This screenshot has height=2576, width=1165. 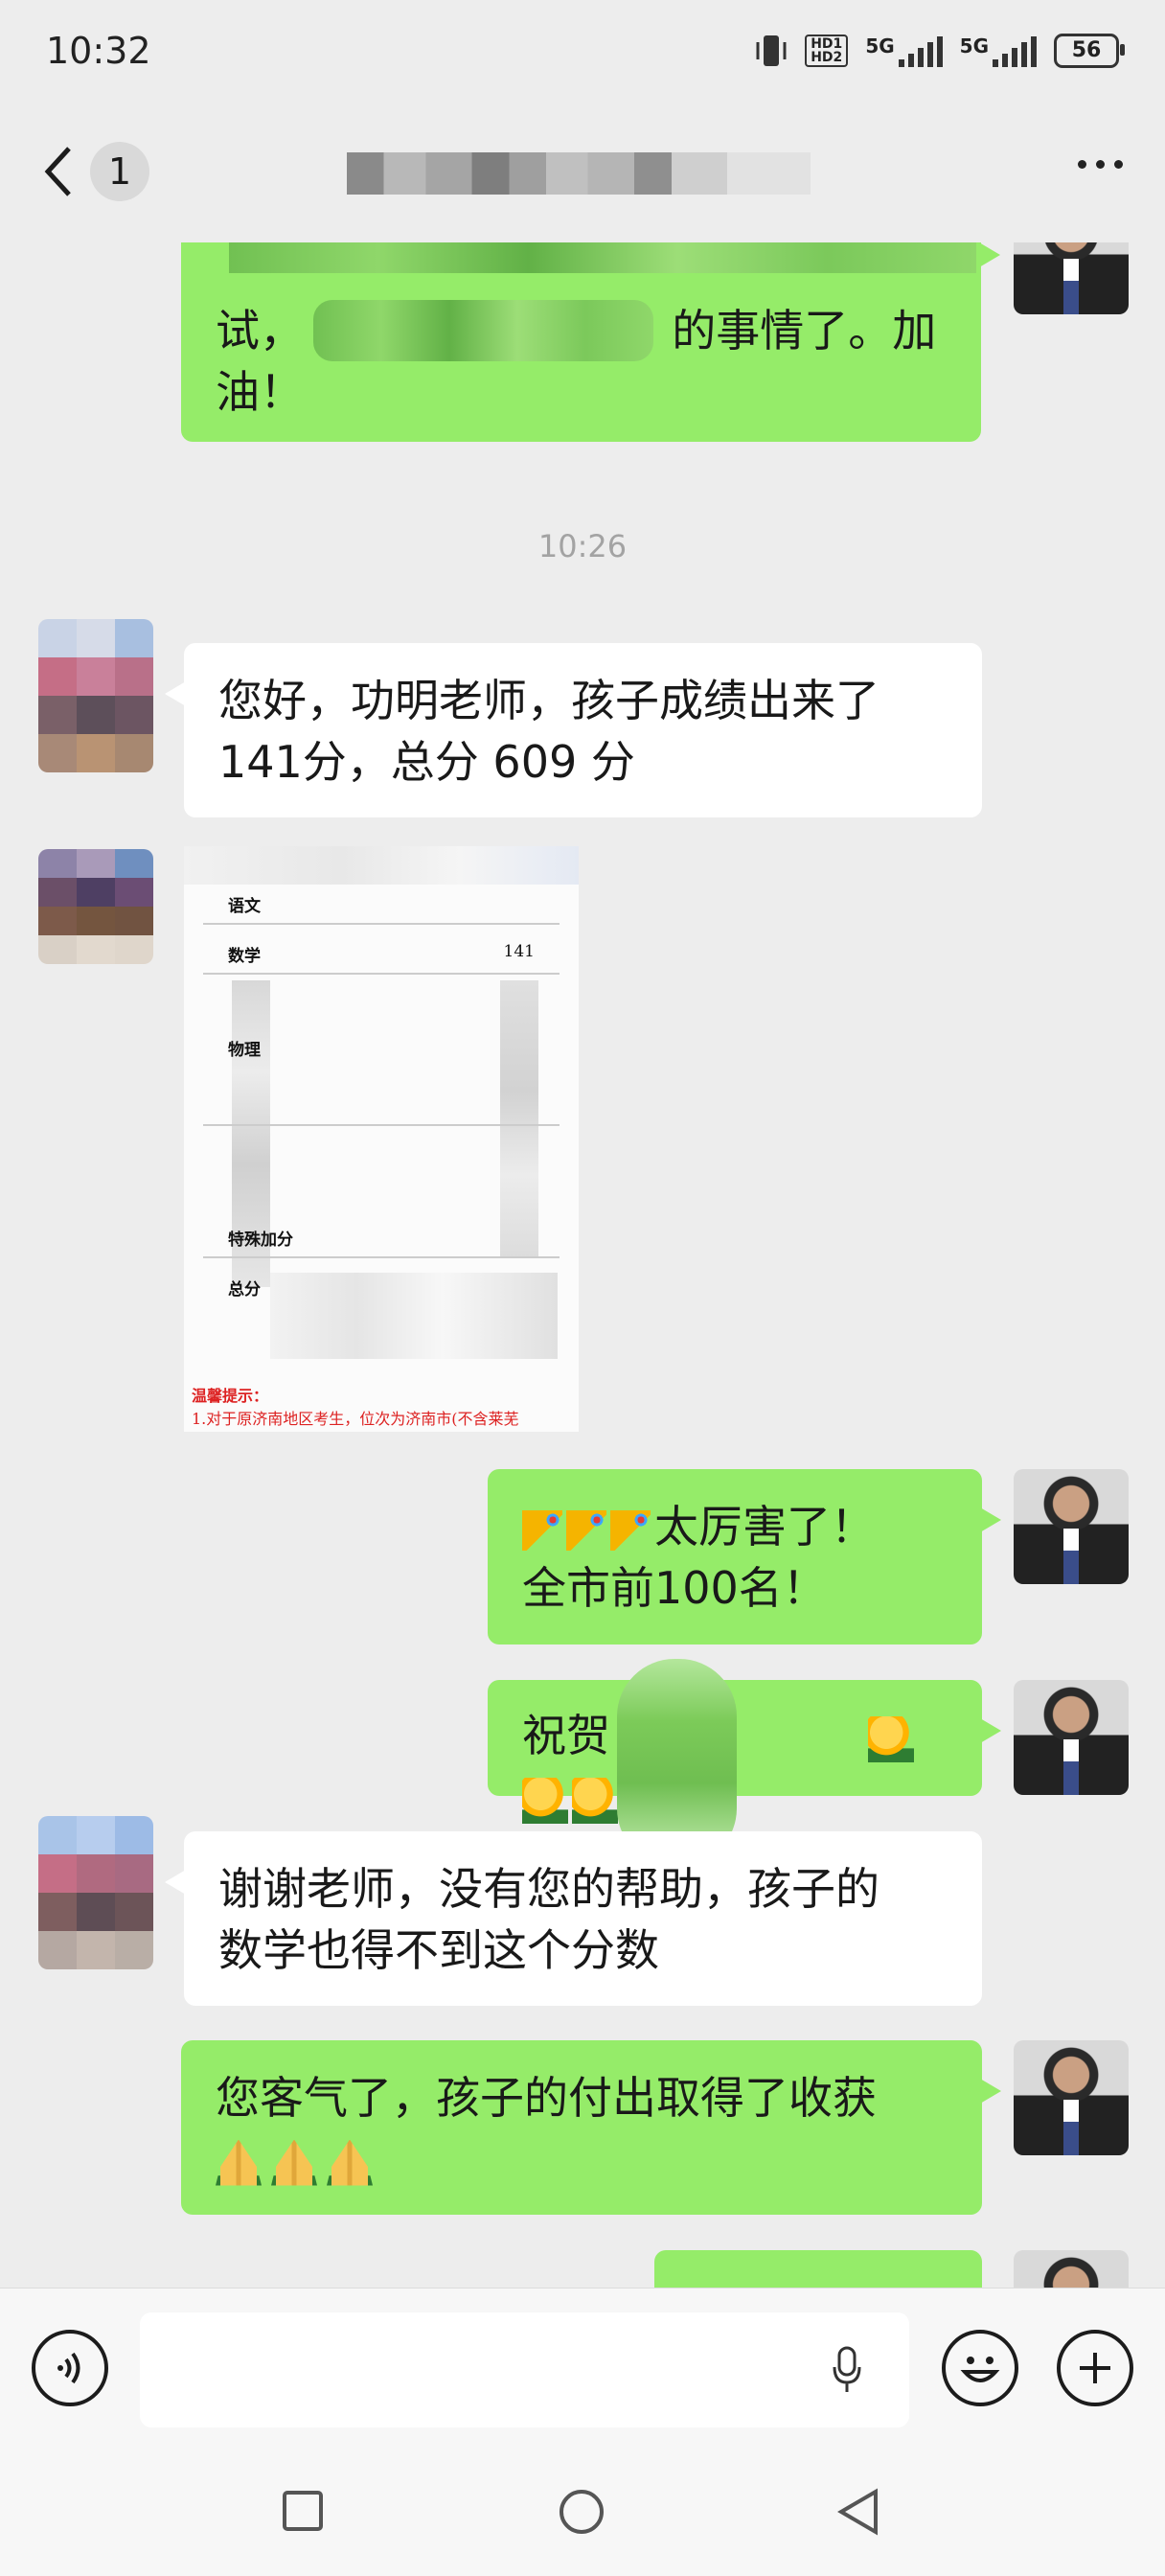 I want to click on status-bar: 10:32 HD1 HD2 5G 5G 56, so click(x=582, y=50).